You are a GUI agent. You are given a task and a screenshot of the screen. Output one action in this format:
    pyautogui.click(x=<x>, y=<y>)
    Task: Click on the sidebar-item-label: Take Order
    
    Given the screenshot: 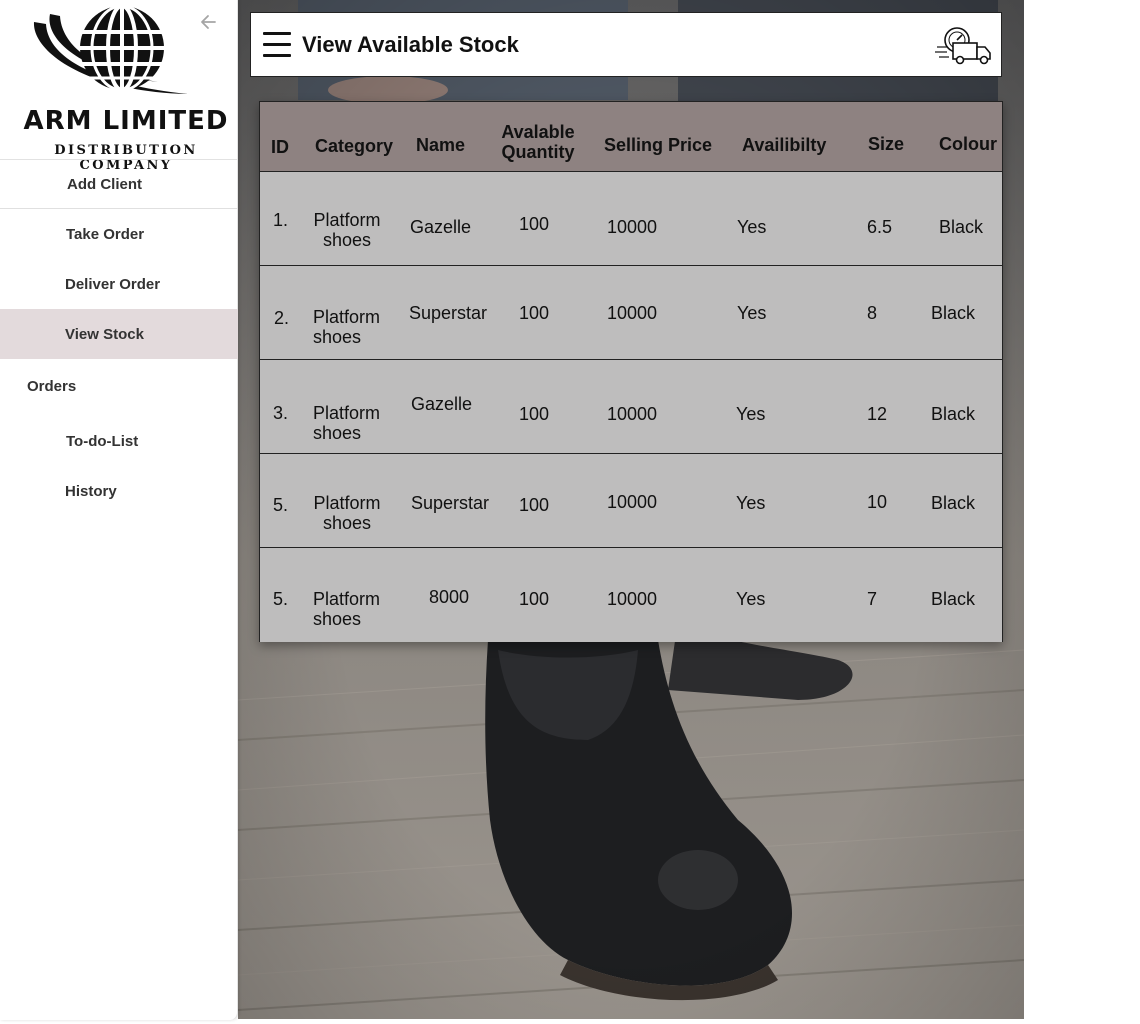 What is the action you would take?
    pyautogui.click(x=105, y=234)
    